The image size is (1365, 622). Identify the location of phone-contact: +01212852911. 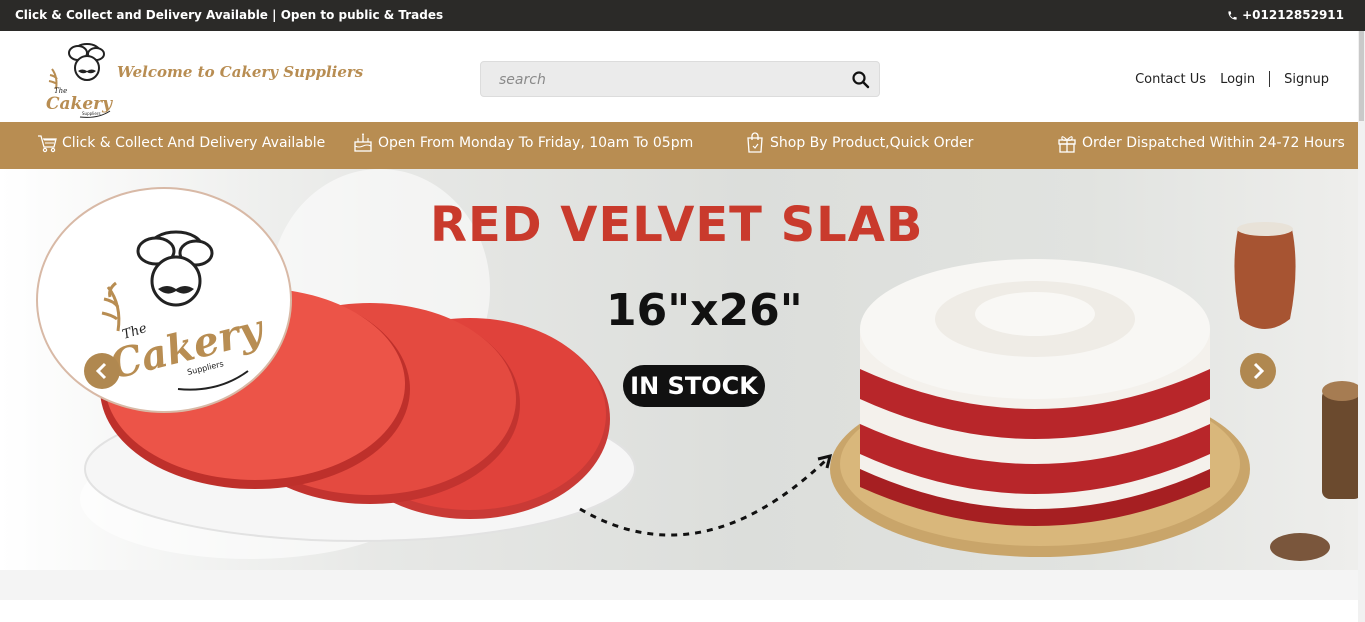
(1285, 15).